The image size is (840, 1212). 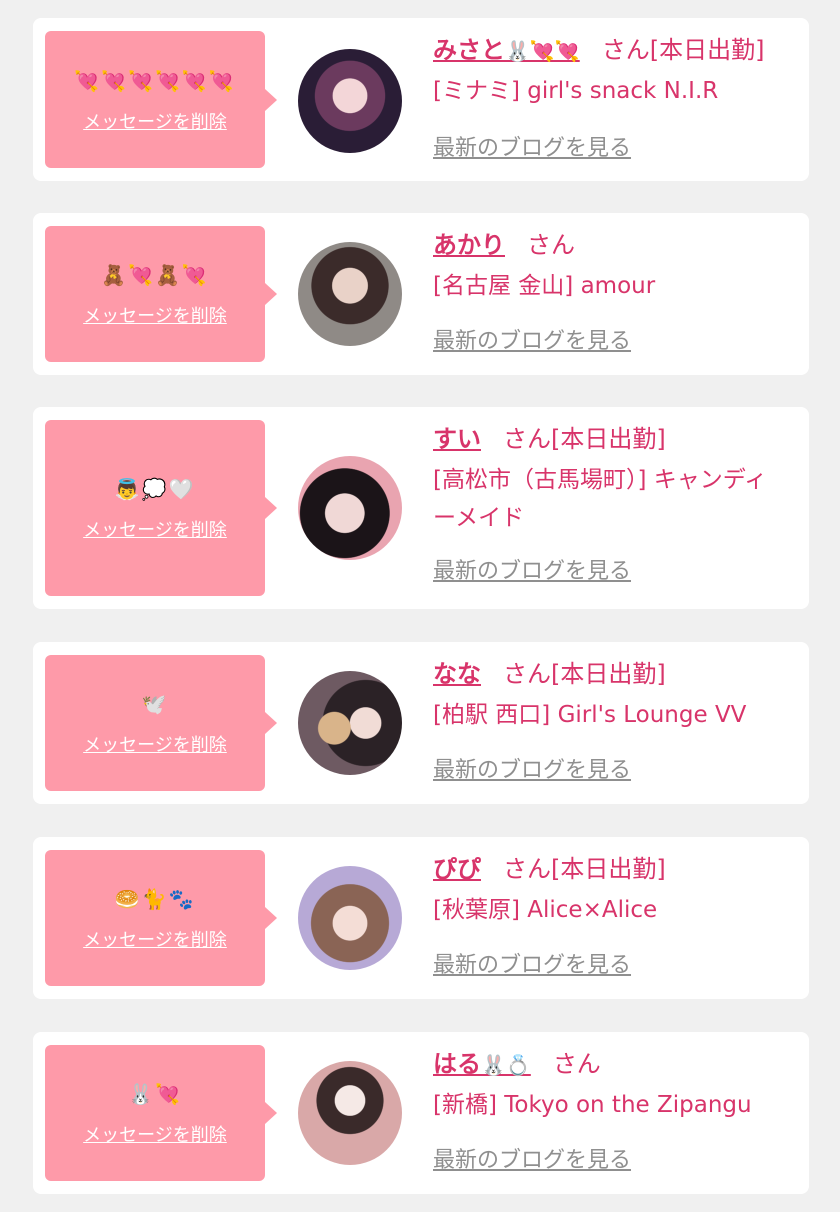 What do you see at coordinates (155, 704) in the screenshot?
I see `message-emoji: 🕊️` at bounding box center [155, 704].